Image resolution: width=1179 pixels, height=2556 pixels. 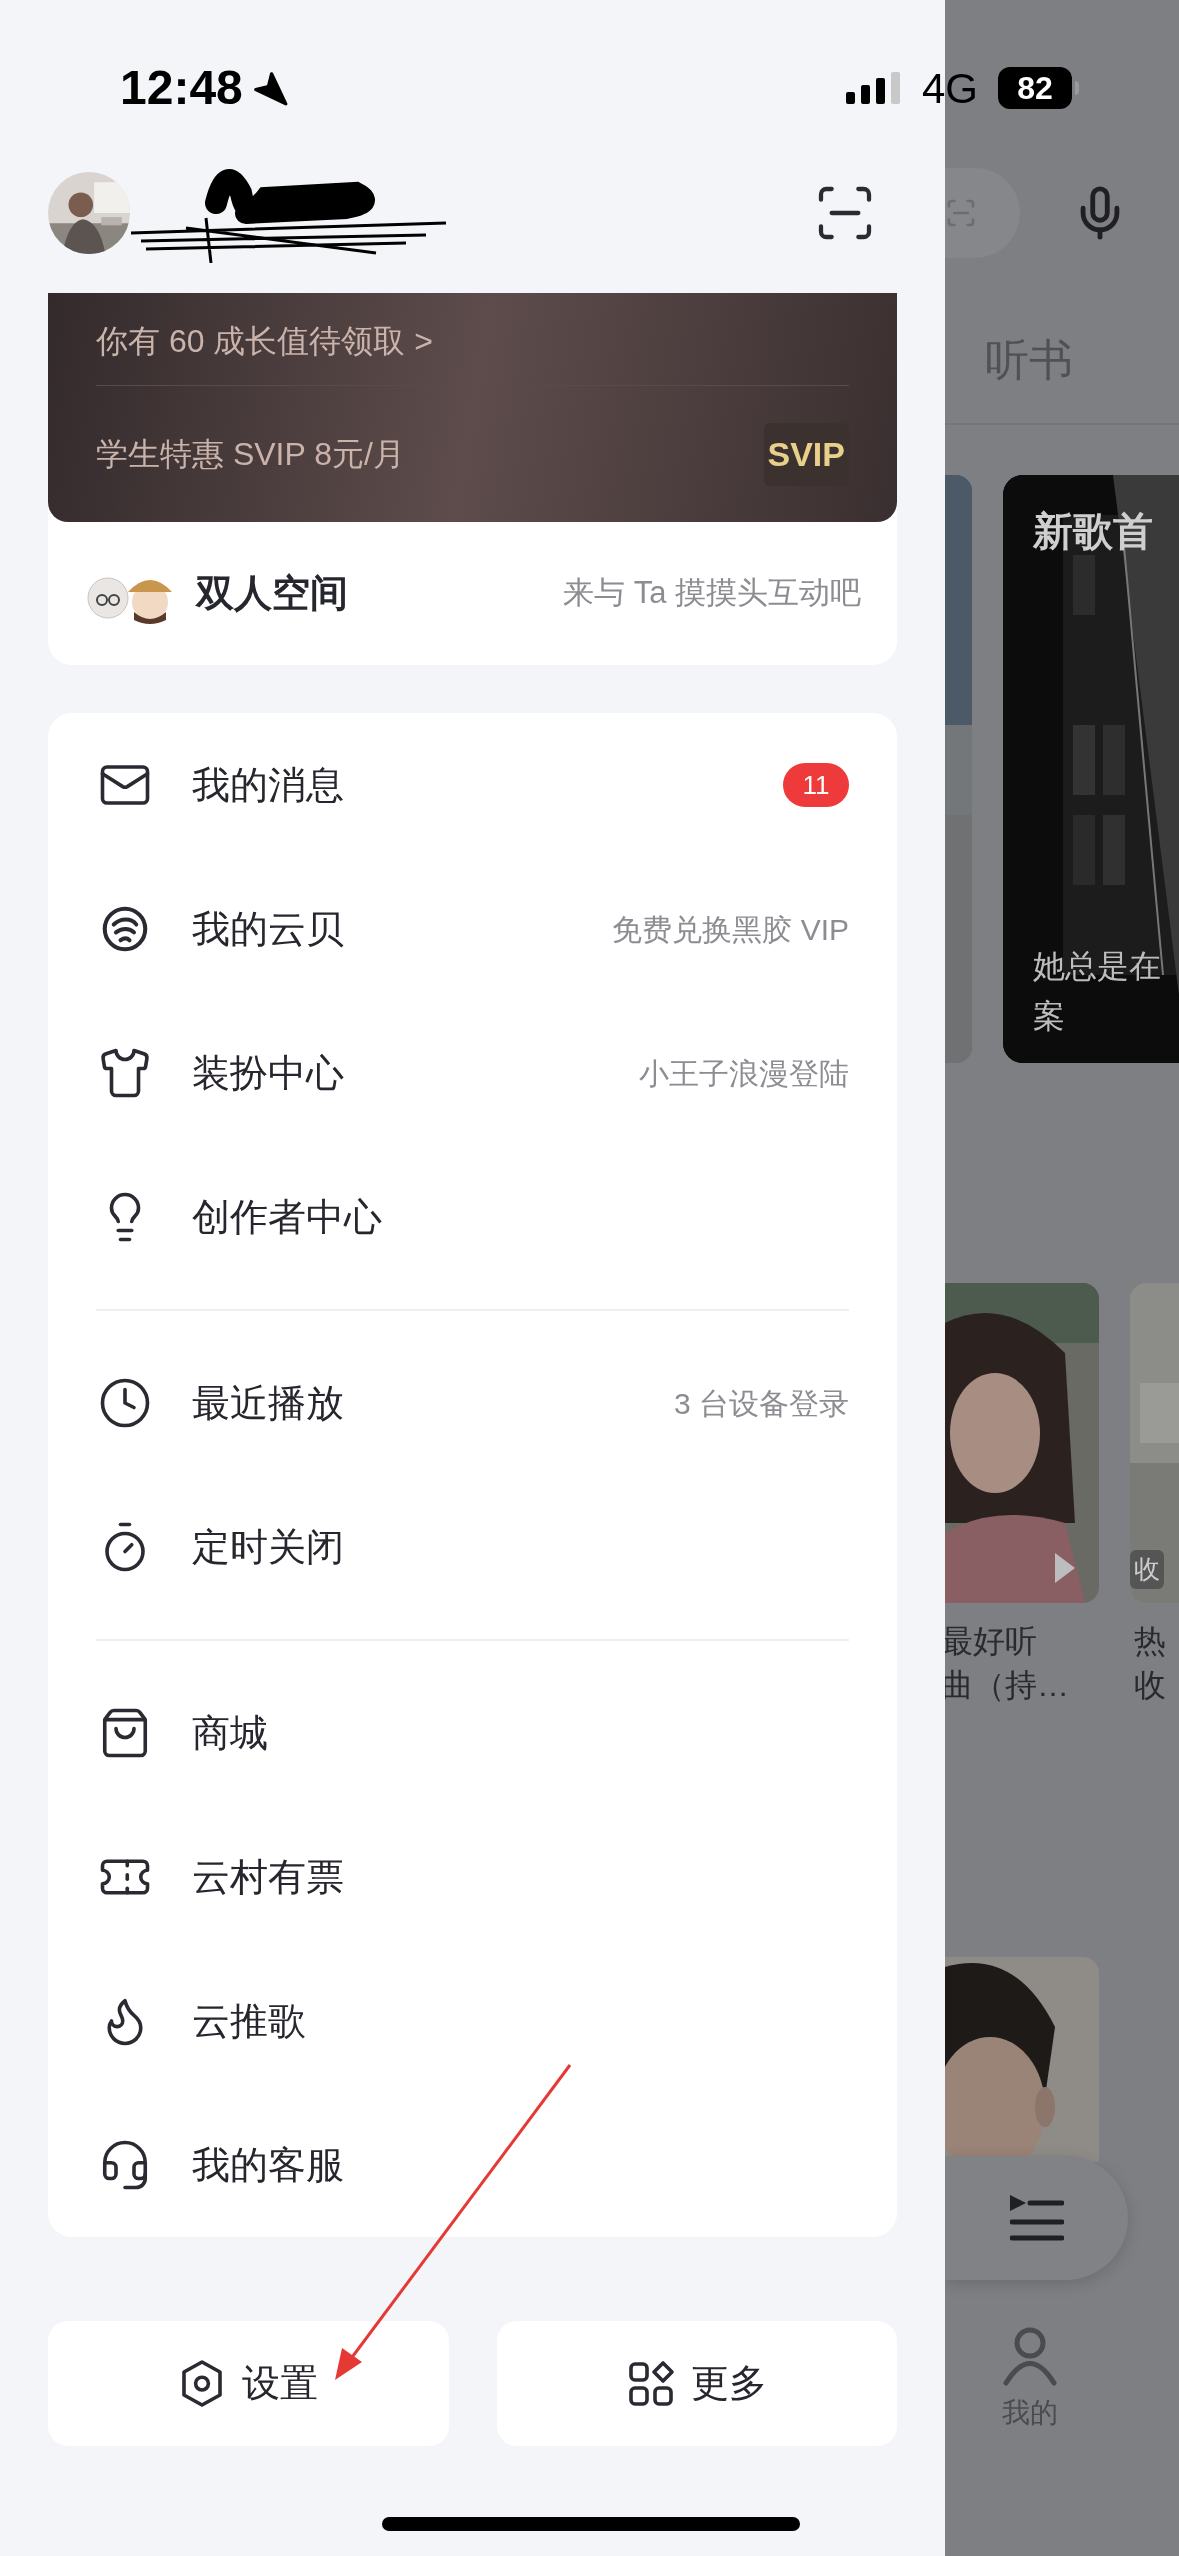 What do you see at coordinates (221, 2165) in the screenshot?
I see `menu-item: 我的客服` at bounding box center [221, 2165].